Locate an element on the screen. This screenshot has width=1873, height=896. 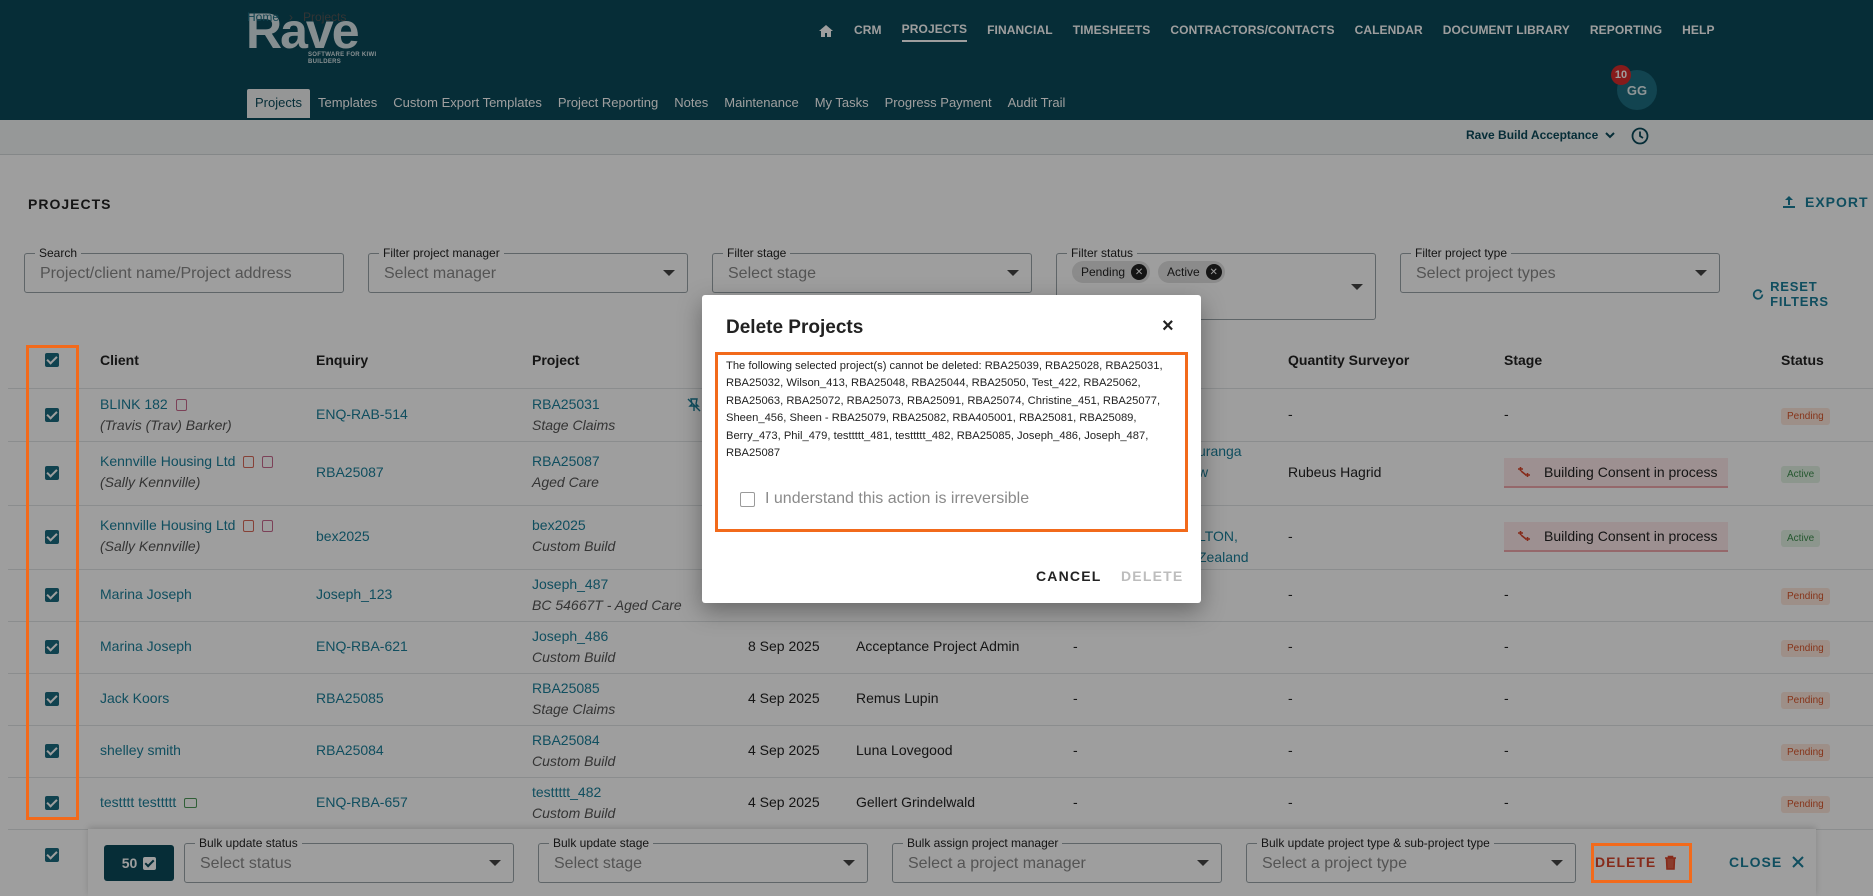
dialog-title: Delete Projects is located at coordinates (795, 327).